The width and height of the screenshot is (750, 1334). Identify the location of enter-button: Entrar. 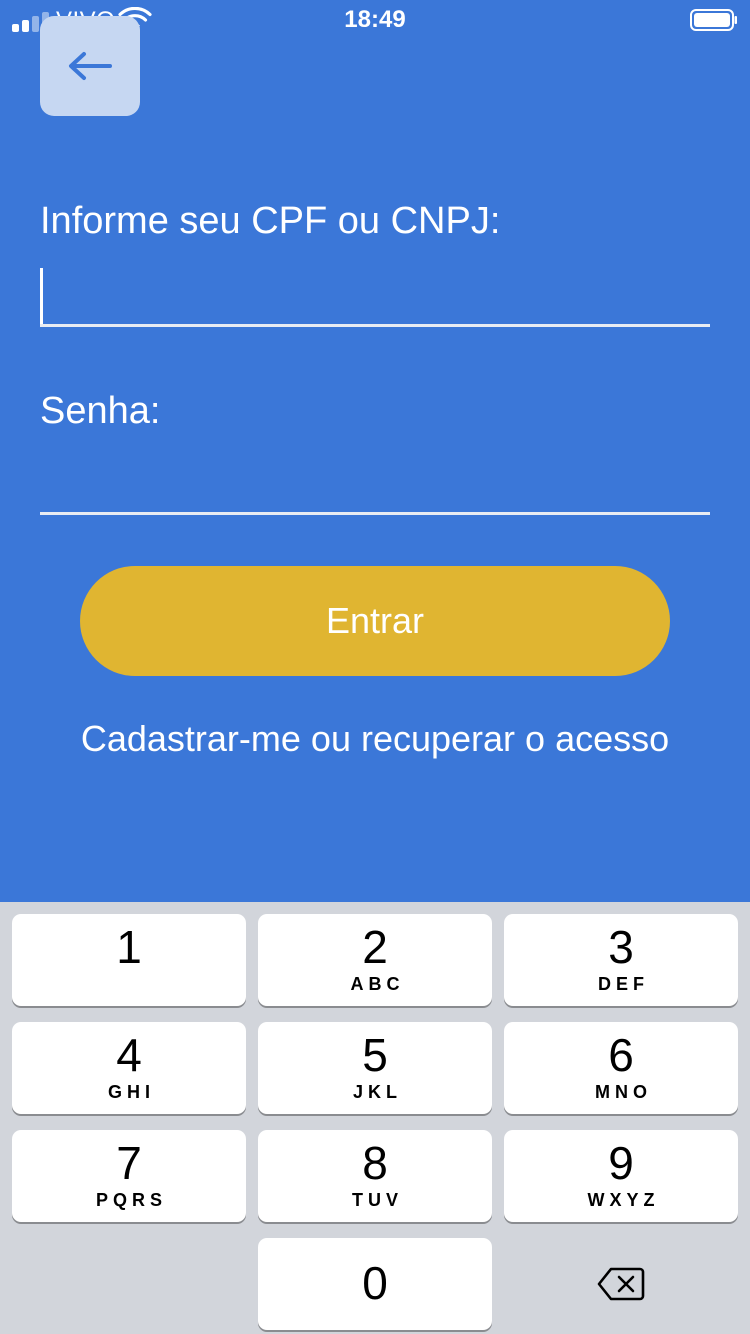
(375, 621).